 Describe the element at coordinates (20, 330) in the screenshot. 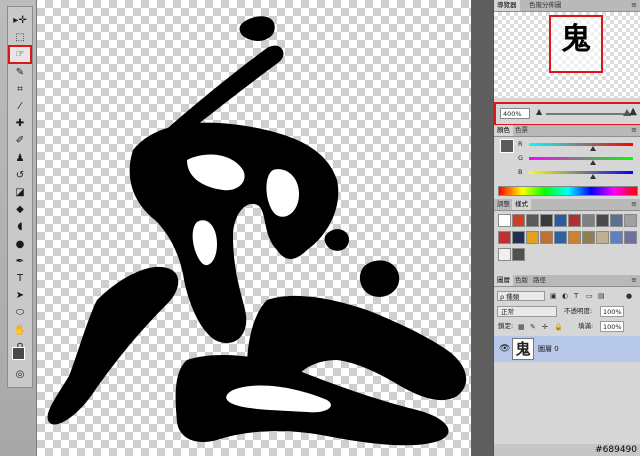

I see `hand-tool: ✋` at that location.